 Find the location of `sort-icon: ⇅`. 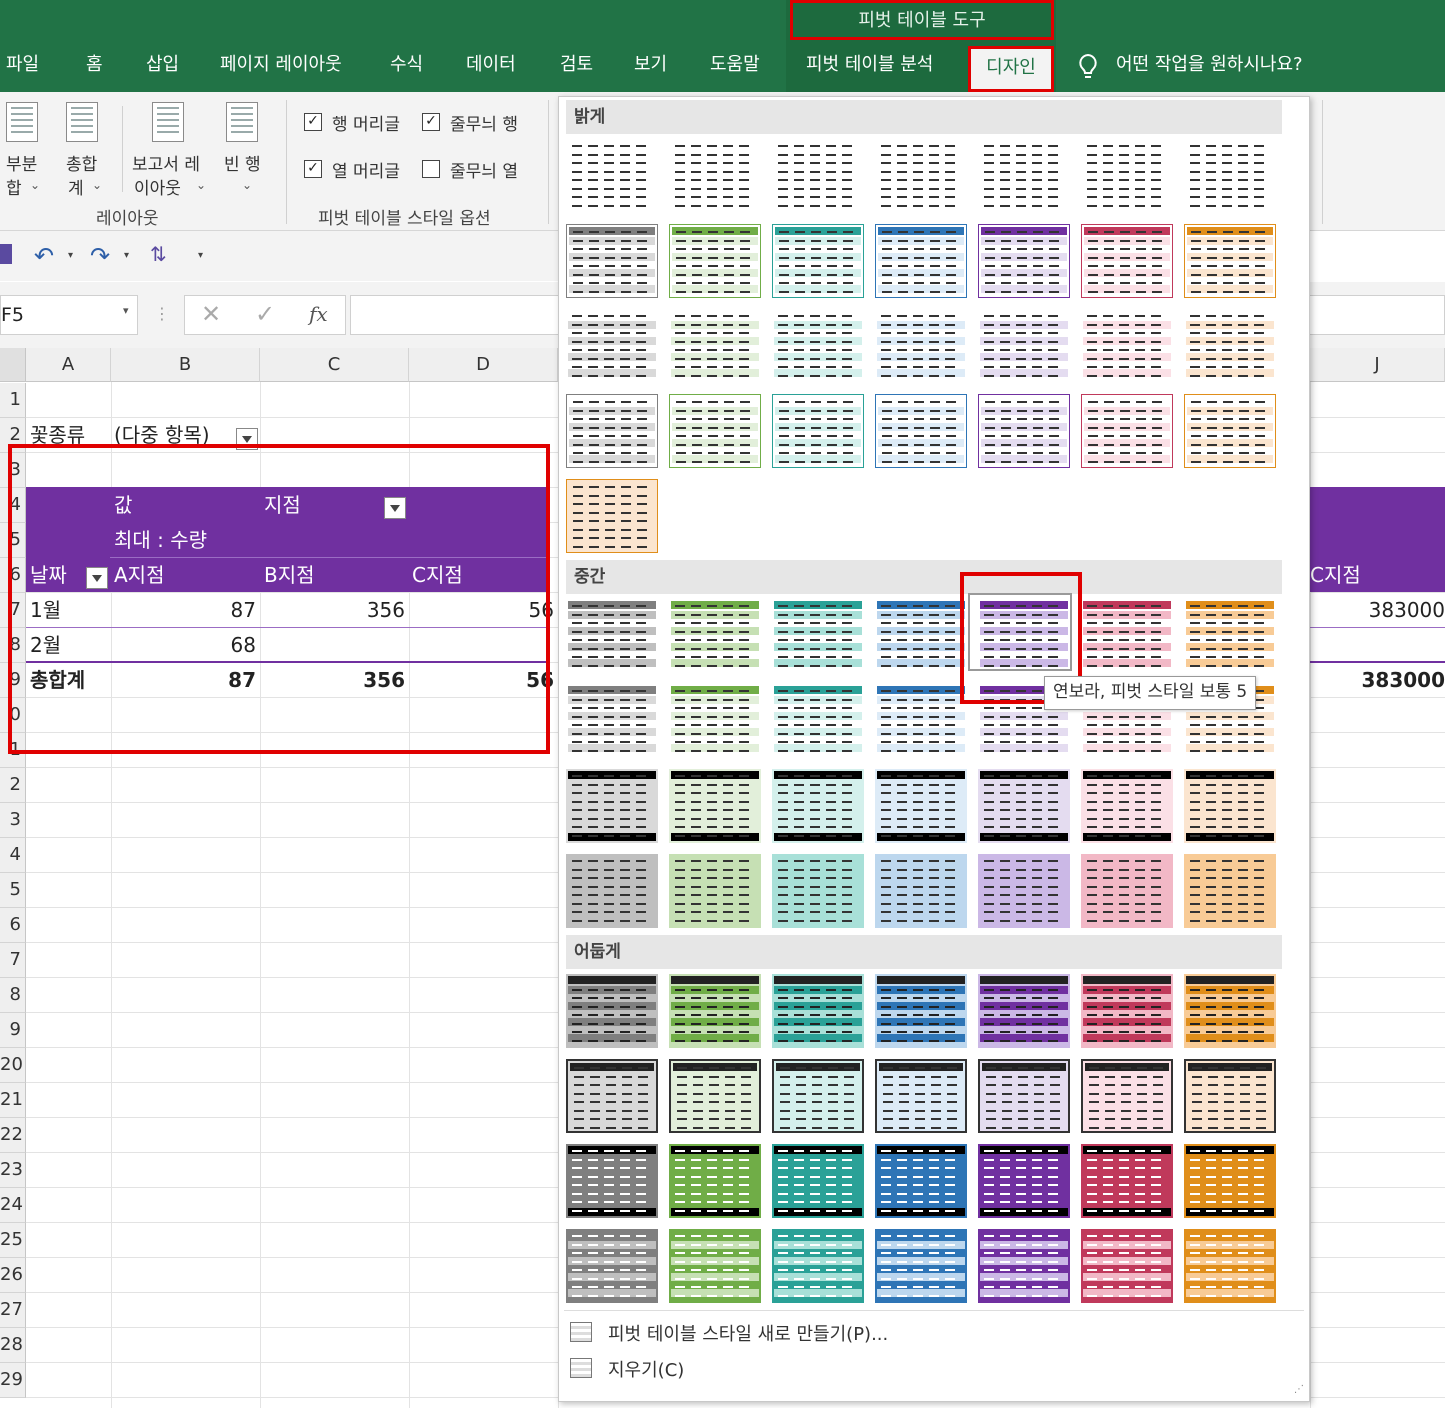

sort-icon: ⇅ is located at coordinates (158, 254).